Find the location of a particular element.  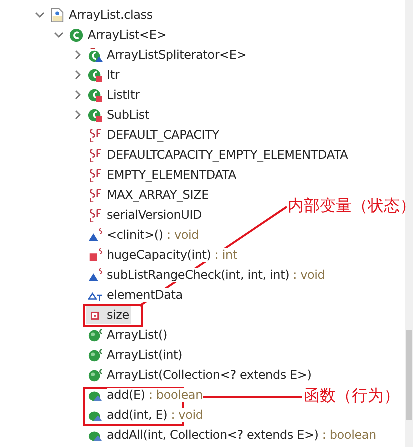

tree-item: size is located at coordinates (109, 315).